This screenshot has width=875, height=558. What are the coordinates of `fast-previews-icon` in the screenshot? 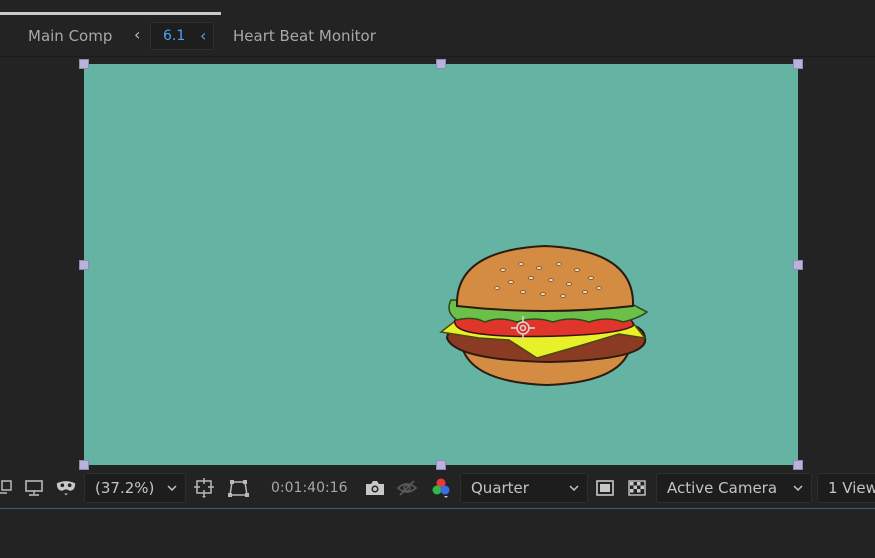 It's located at (605, 488).